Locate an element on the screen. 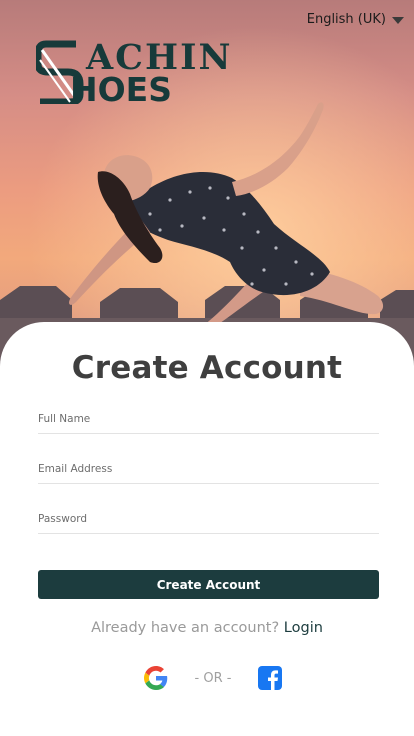  facebook-icon is located at coordinates (270, 678).